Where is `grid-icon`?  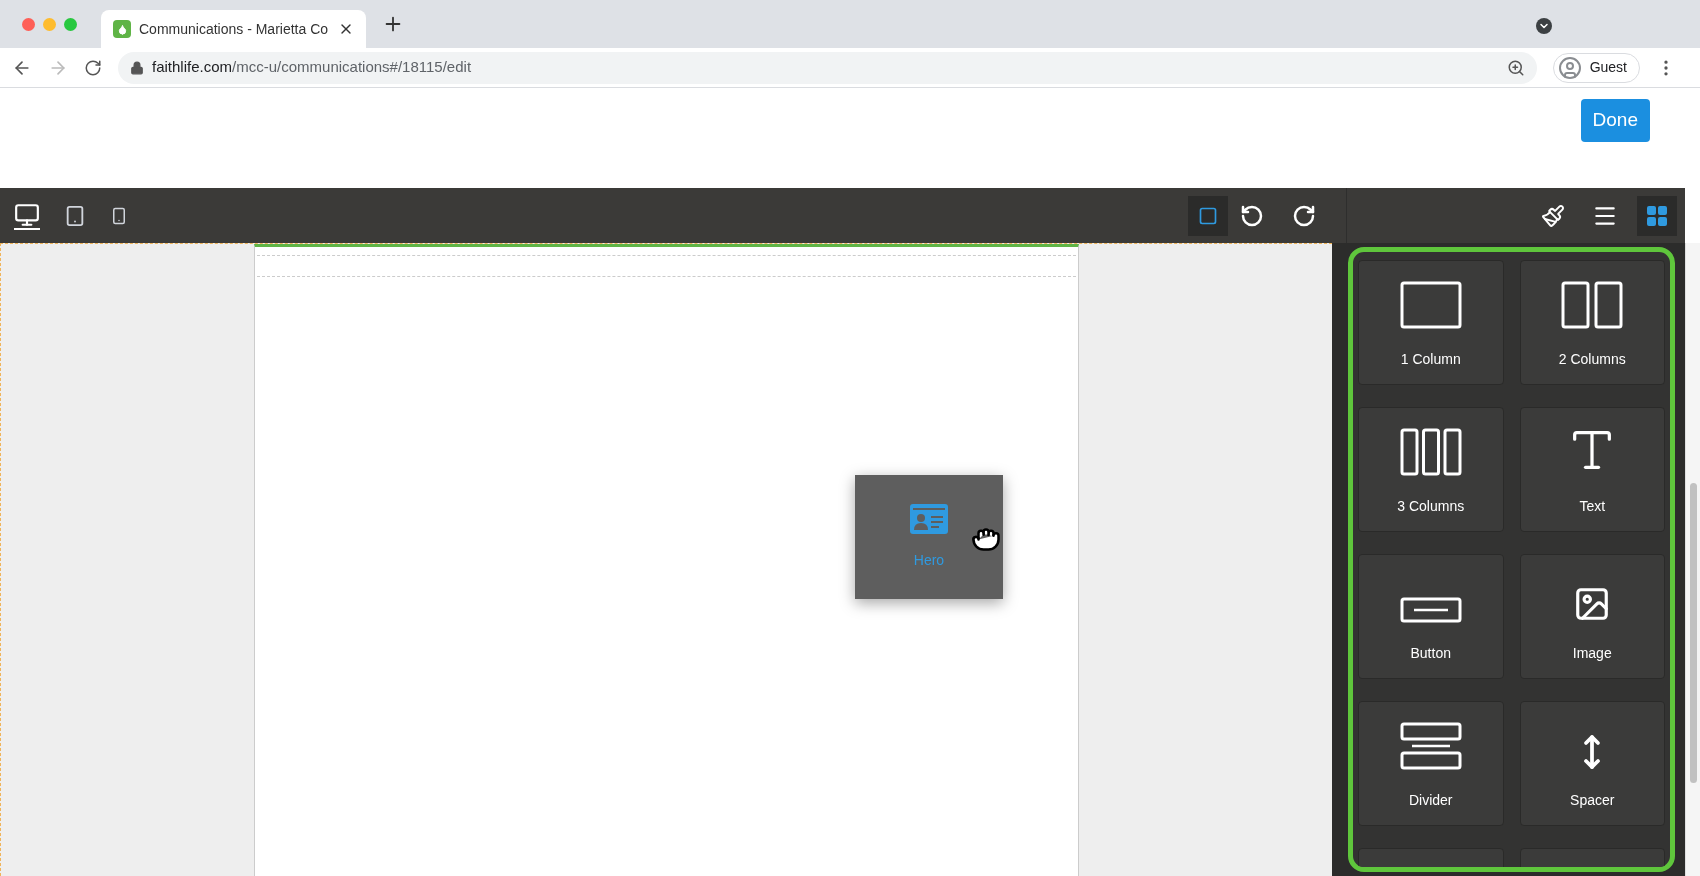
grid-icon is located at coordinates (1657, 215).